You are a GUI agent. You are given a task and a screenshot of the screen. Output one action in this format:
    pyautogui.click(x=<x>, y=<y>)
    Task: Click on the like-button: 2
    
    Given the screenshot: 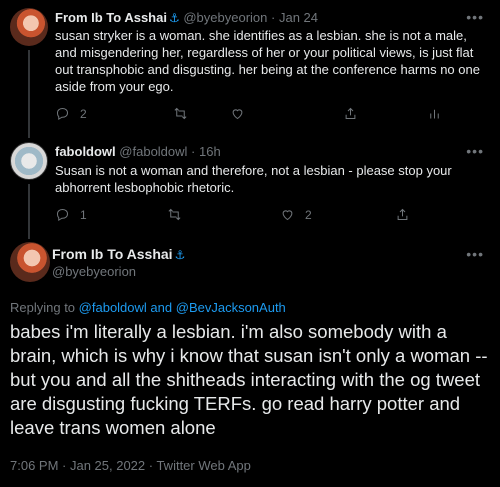 What is the action you would take?
    pyautogui.click(x=296, y=214)
    